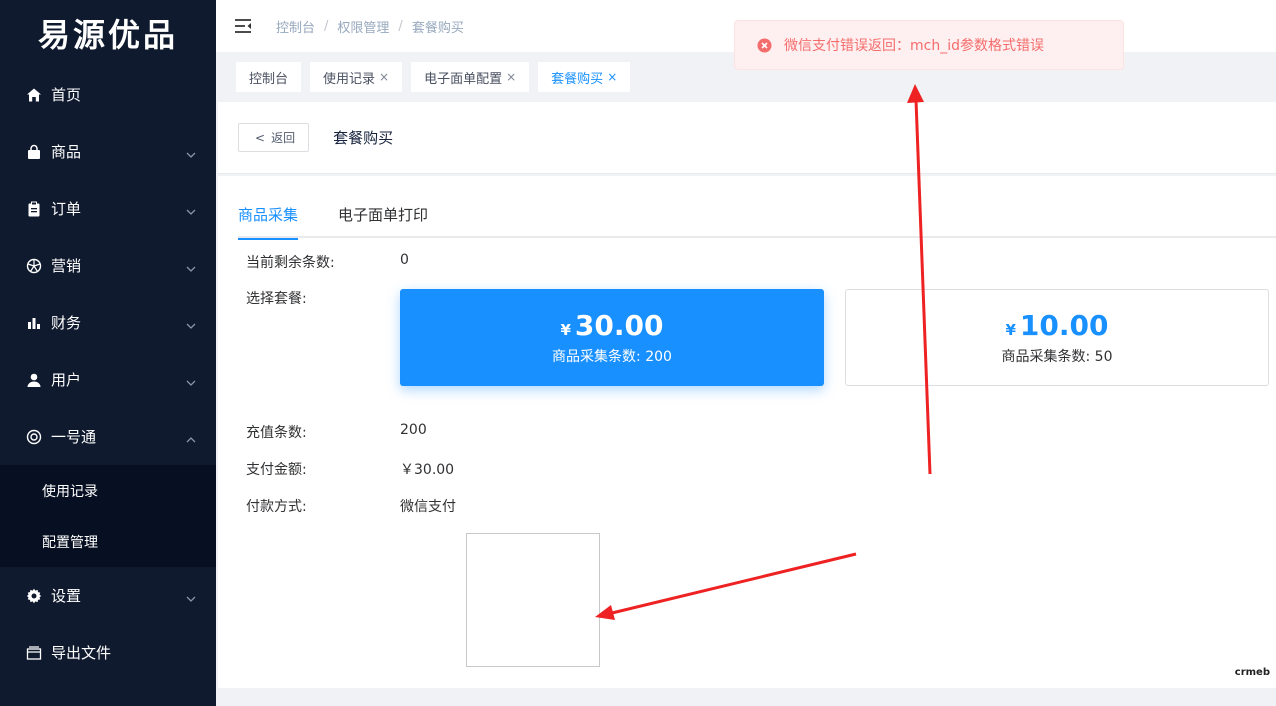 The image size is (1276, 706). I want to click on package-desc: 商品采集条数: 200, so click(612, 357).